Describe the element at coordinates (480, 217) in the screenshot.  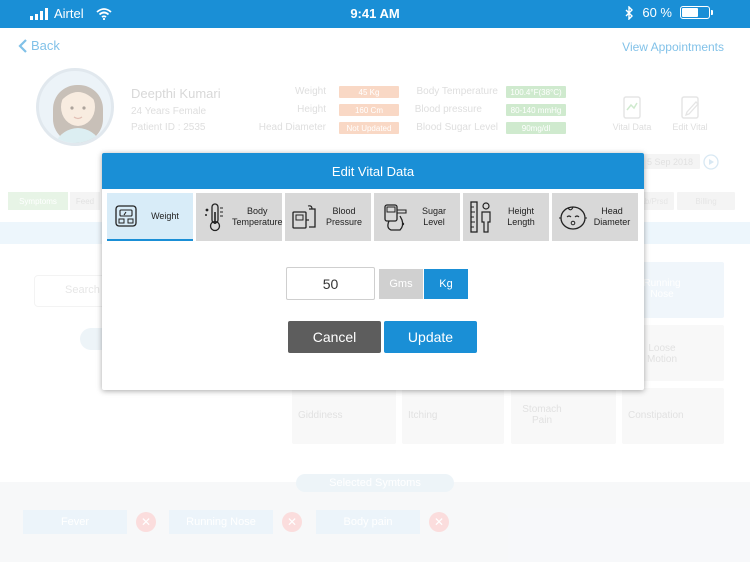
I see `height-icon` at that location.